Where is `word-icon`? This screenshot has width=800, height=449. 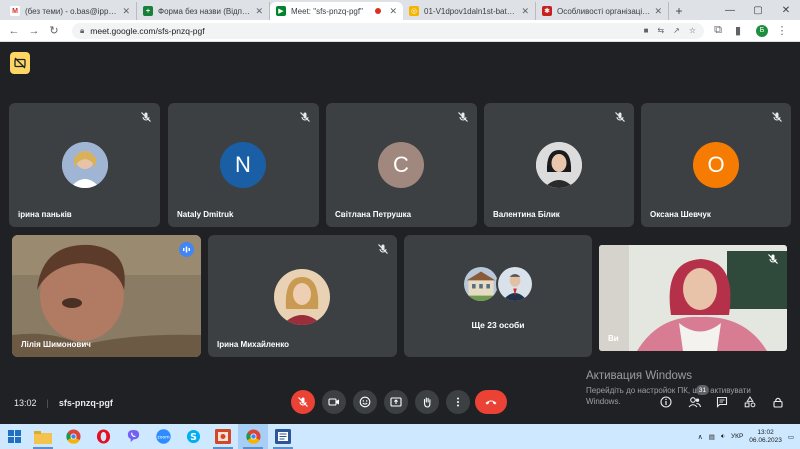 word-icon is located at coordinates (283, 436).